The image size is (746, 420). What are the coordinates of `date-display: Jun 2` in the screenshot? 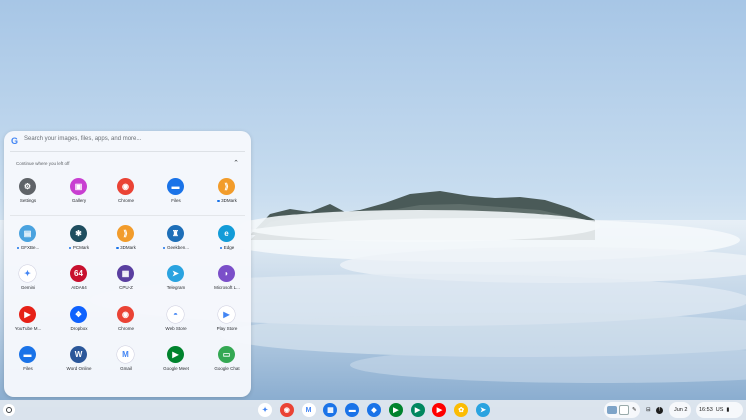 It's located at (680, 410).